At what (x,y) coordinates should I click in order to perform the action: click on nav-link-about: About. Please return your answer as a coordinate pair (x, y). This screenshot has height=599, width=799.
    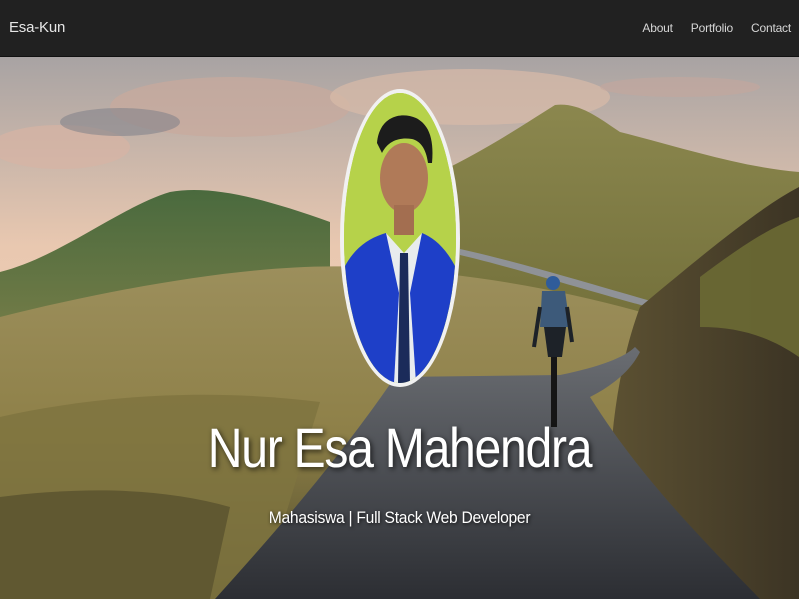
    Looking at the image, I should click on (657, 28).